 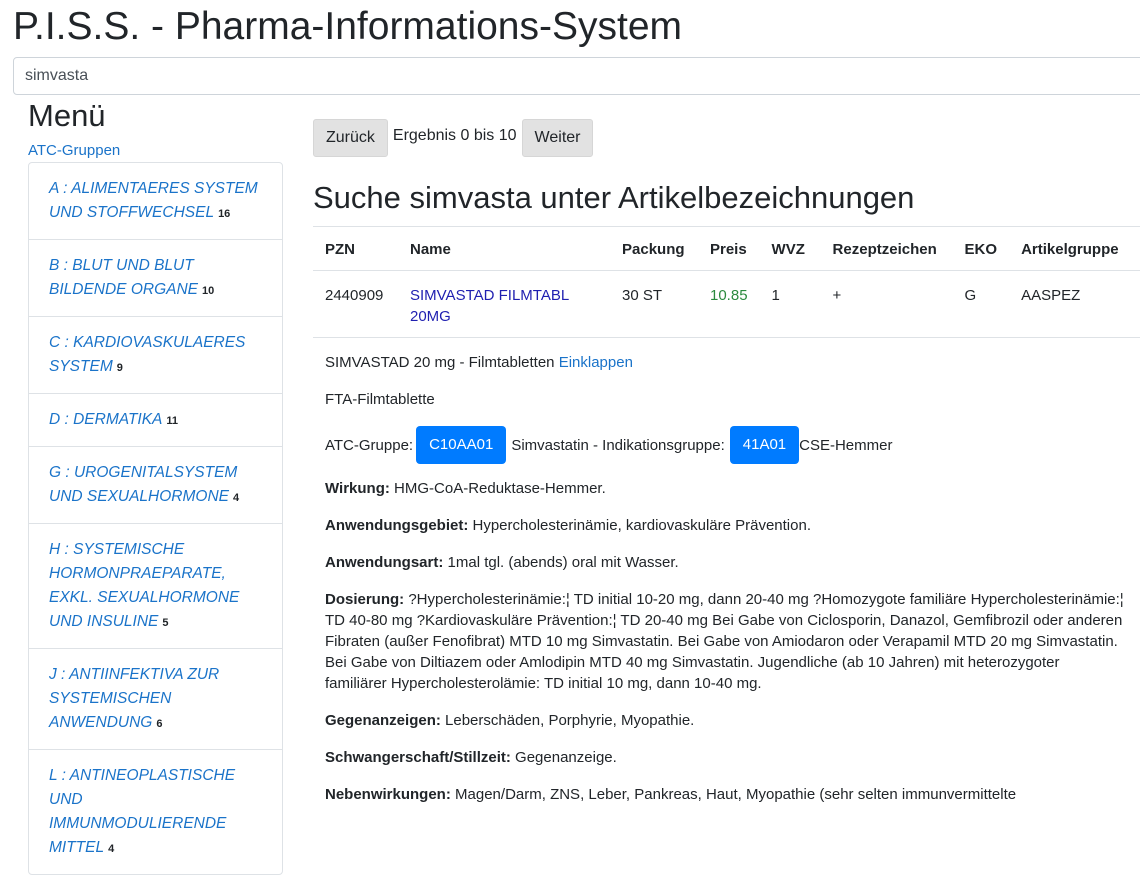 I want to click on cell-pzn: 2440909, so click(x=355, y=304).